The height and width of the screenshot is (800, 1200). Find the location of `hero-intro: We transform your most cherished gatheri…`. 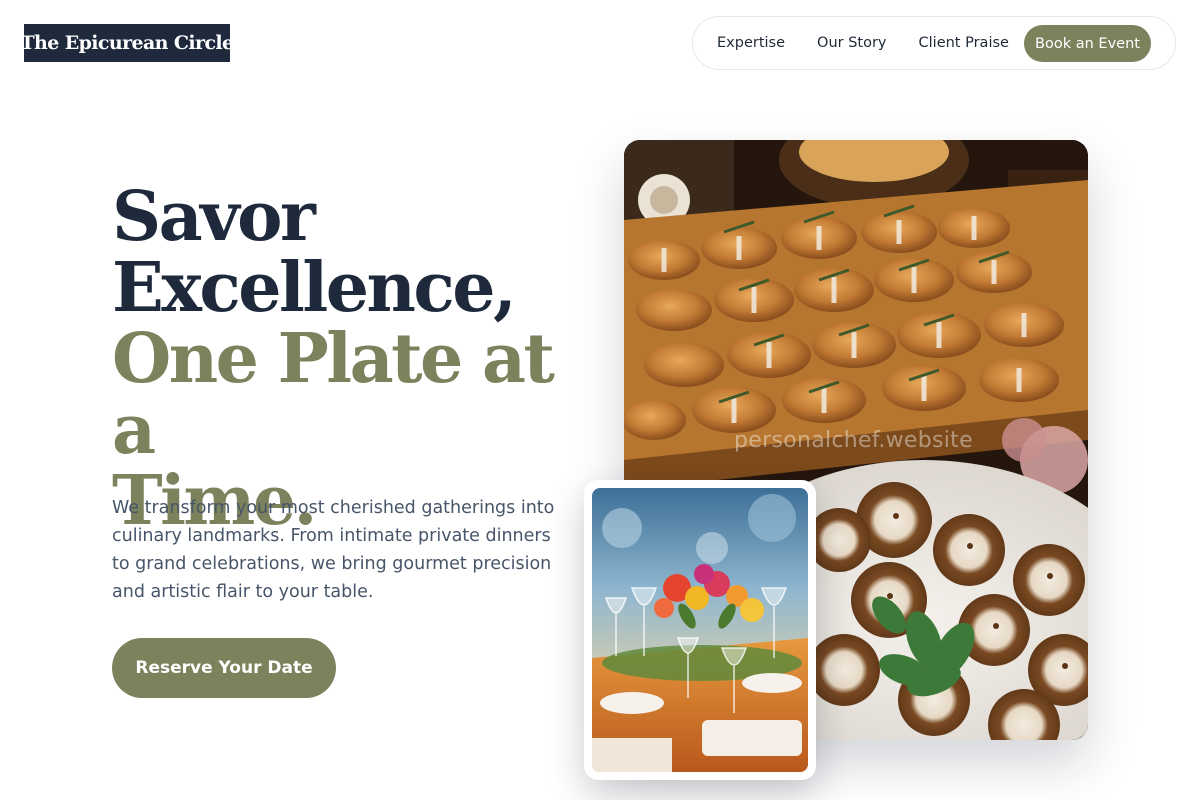

hero-intro: We transform your most cherished gatheri… is located at coordinates (333, 550).